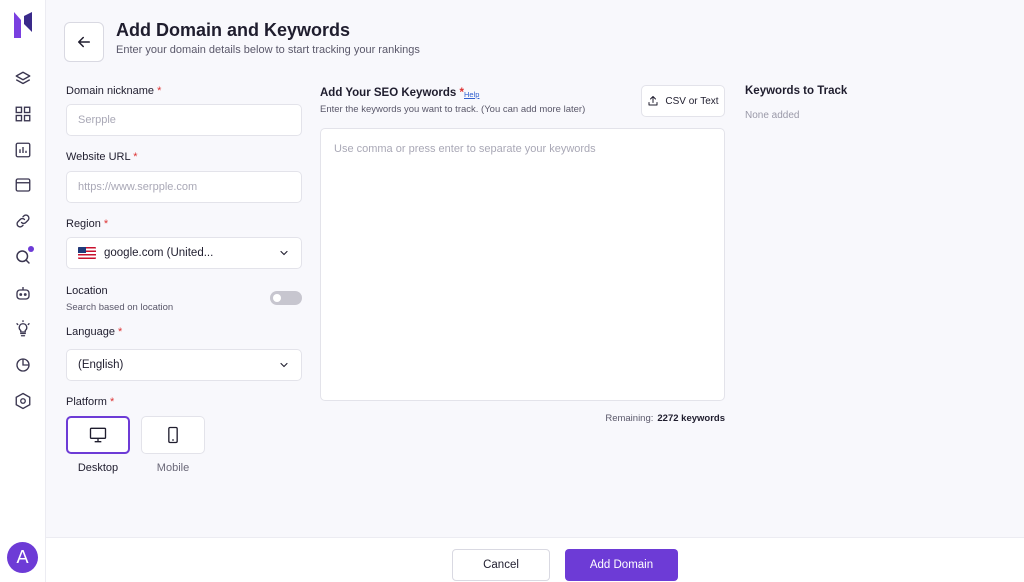 This screenshot has width=1024, height=582. What do you see at coordinates (23, 365) in the screenshot?
I see `chart-pie-icon` at bounding box center [23, 365].